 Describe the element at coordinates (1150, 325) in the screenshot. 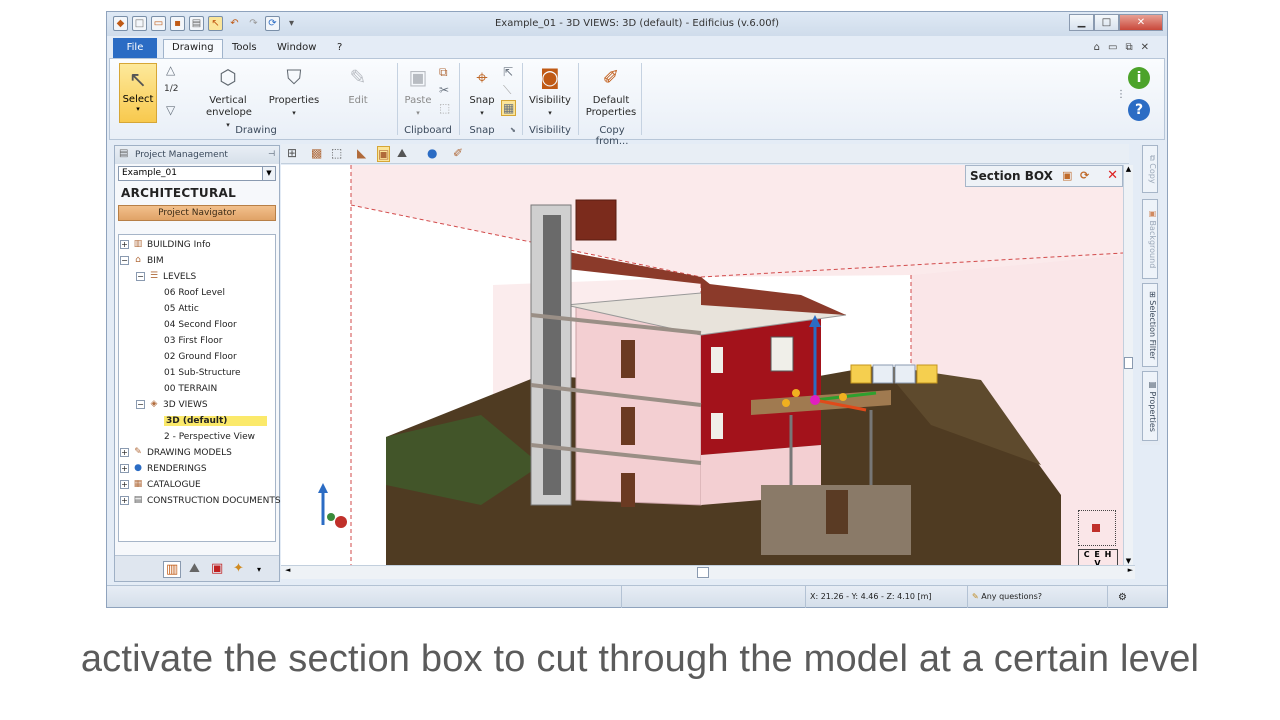

I see `right-tab-selection-filter: ⊞ Selection Filter` at that location.